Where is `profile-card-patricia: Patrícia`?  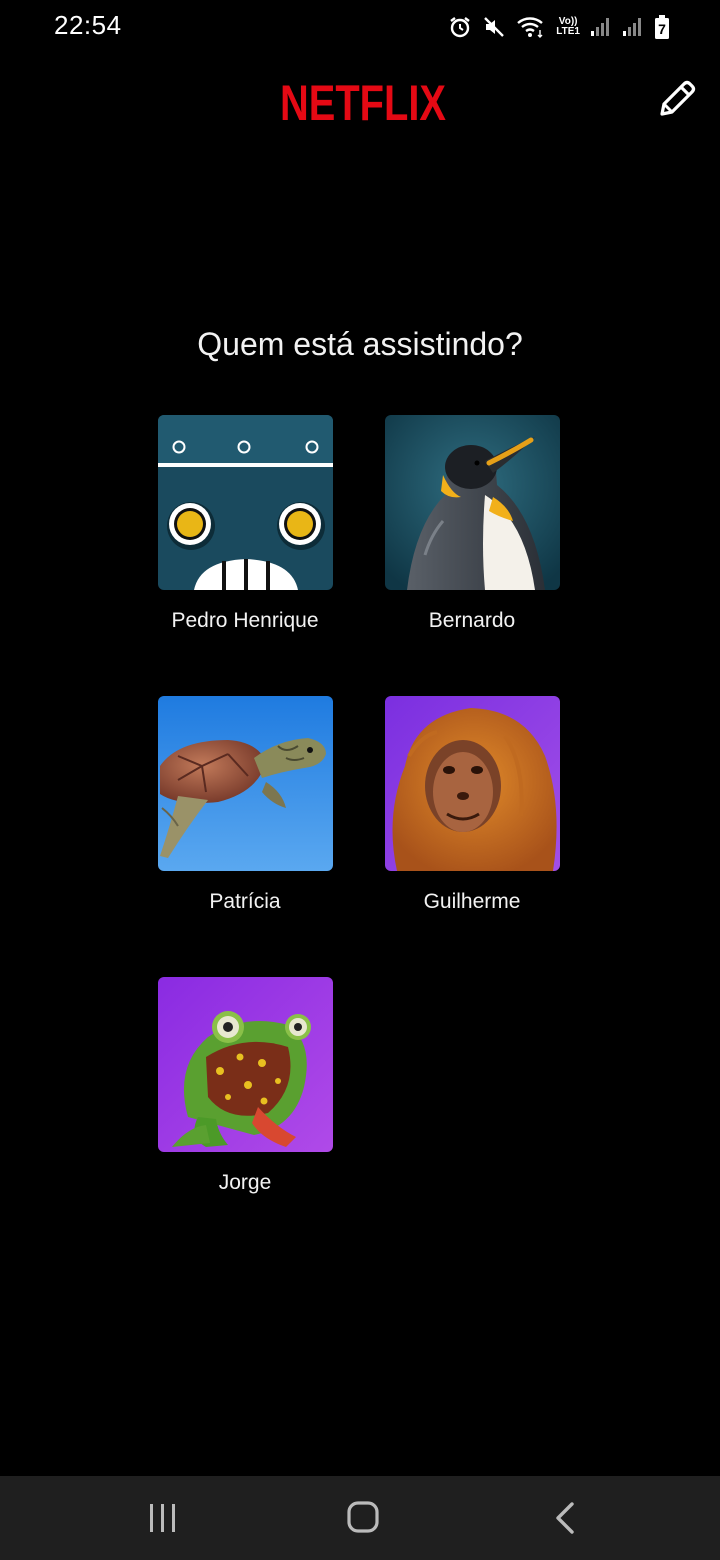 profile-card-patricia: Patrícia is located at coordinates (221, 816).